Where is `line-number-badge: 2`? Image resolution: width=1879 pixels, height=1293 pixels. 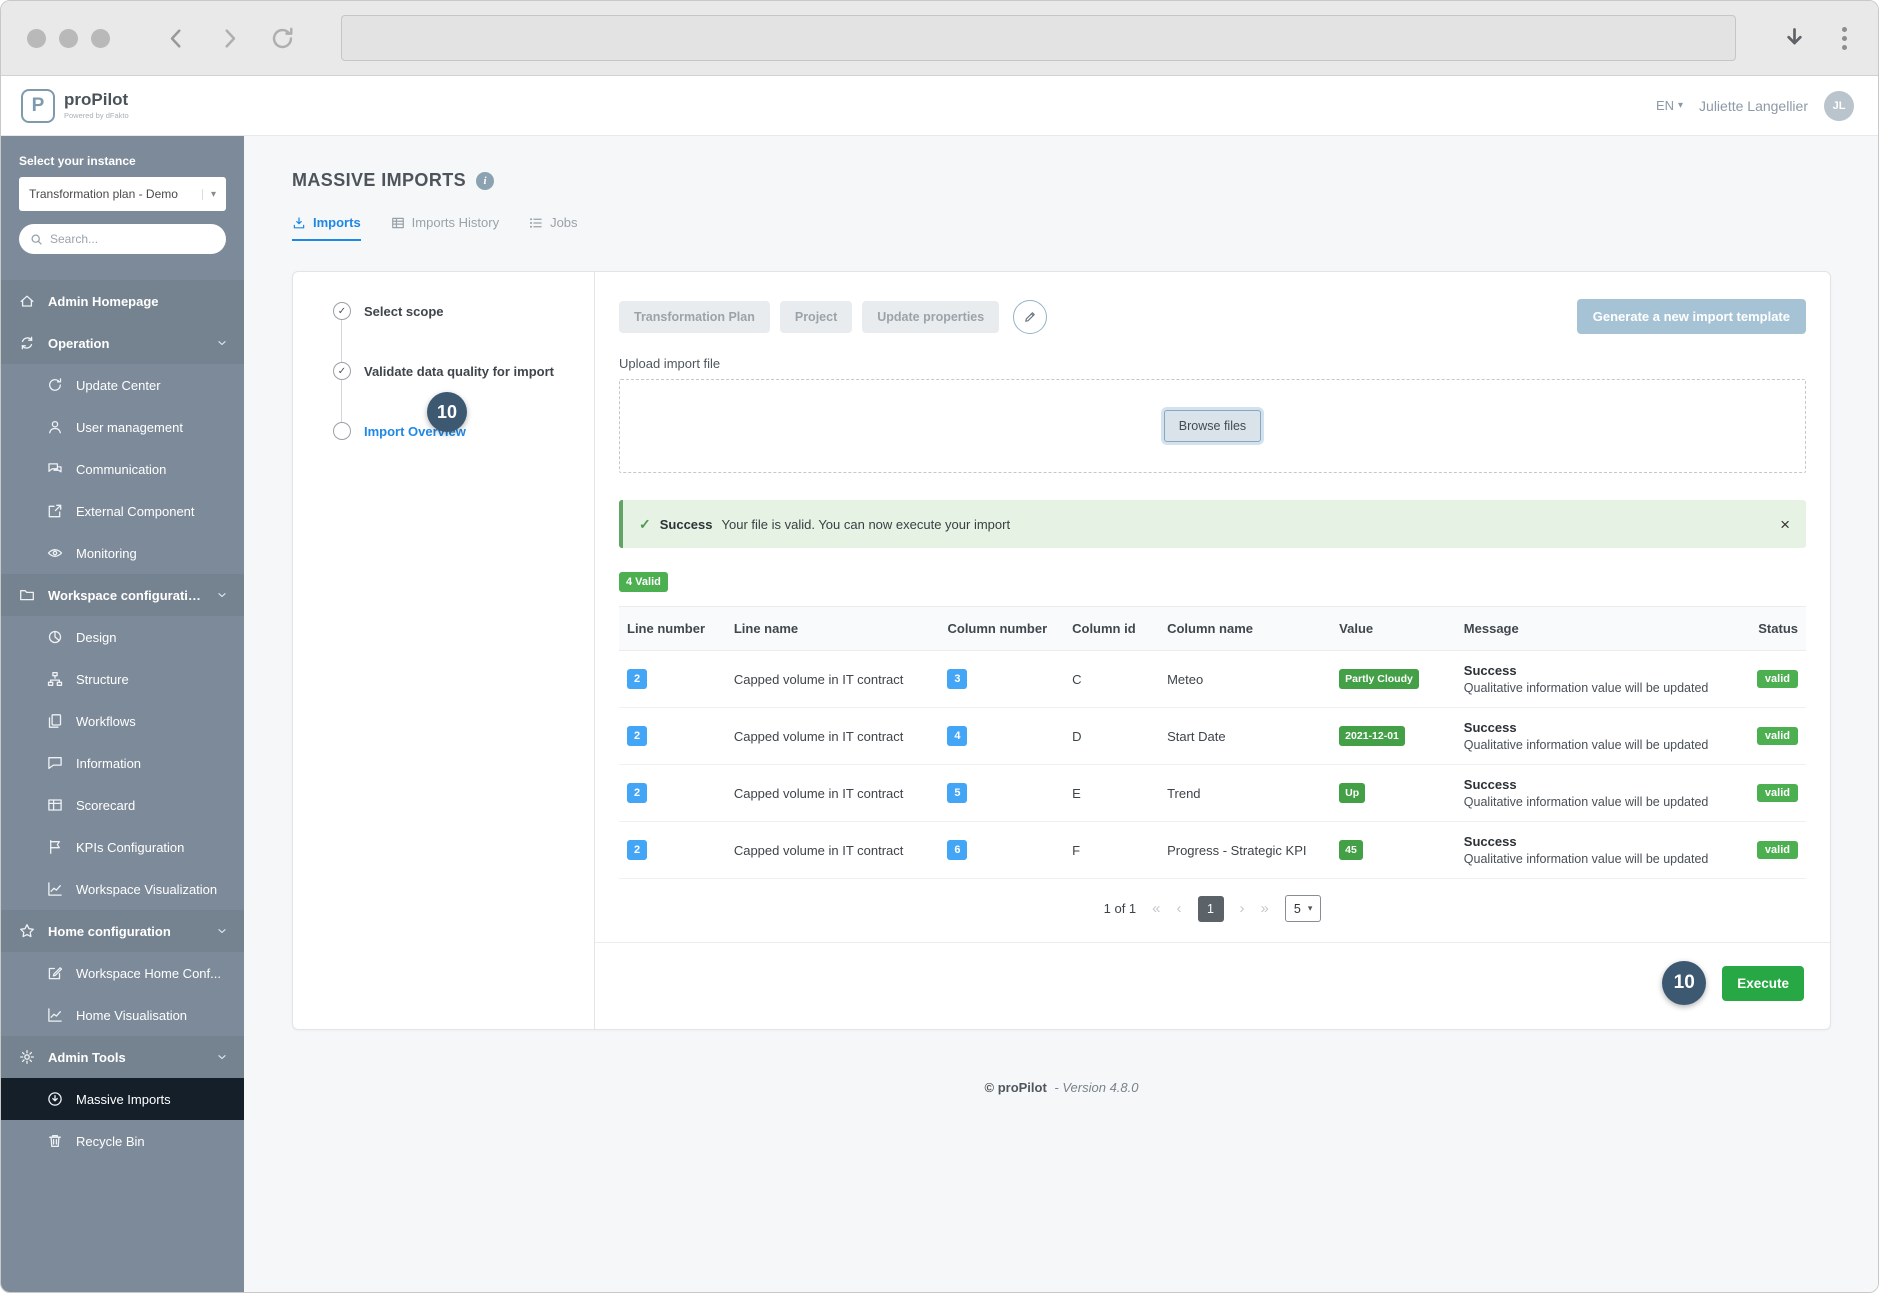
line-number-badge: 2 is located at coordinates (637, 793).